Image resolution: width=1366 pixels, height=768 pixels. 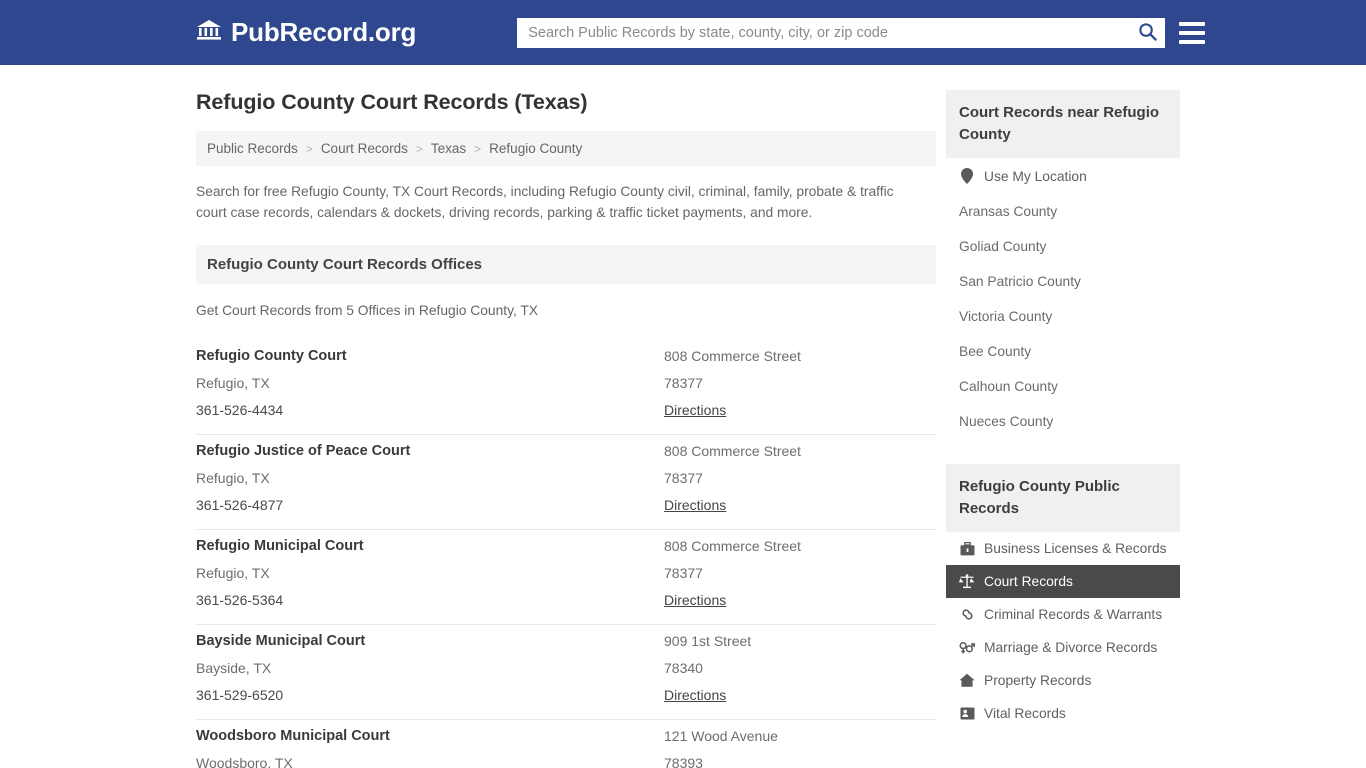 I want to click on sidebar-item-nueces-county: Nueces County, so click(x=1063, y=421).